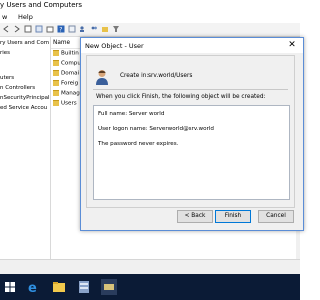 The width and height of the screenshot is (320, 300). Describe the element at coordinates (41, 5) in the screenshot. I see `window-title: y Users and Computers` at that location.